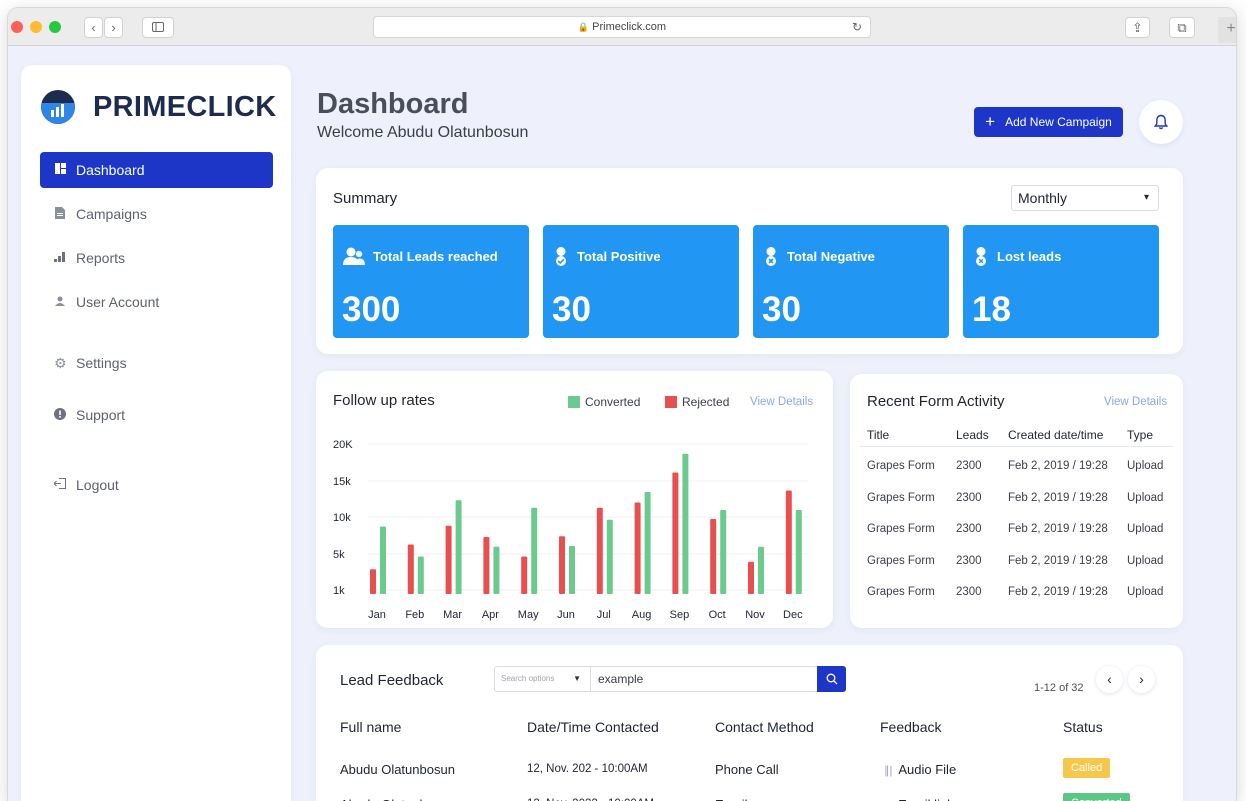  What do you see at coordinates (1227, 30) in the screenshot?
I see `new-tab-button: +` at bounding box center [1227, 30].